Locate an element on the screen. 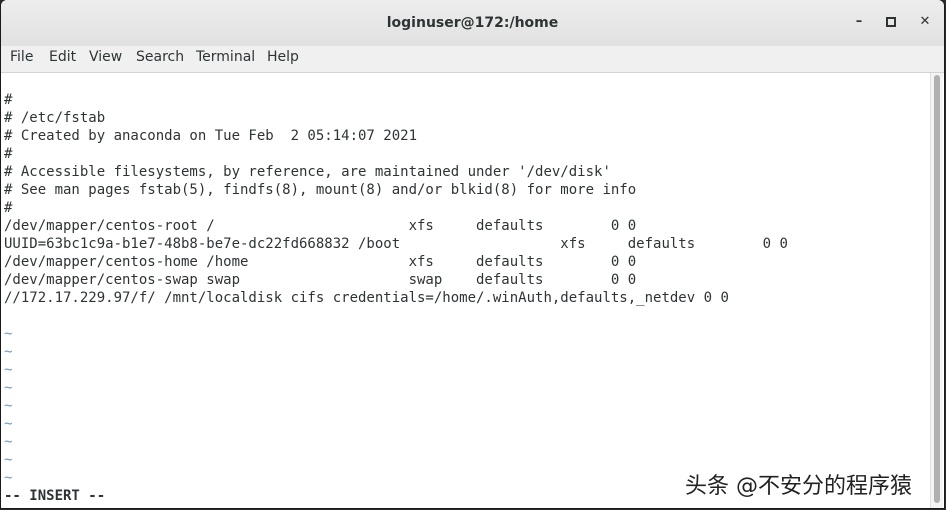 The width and height of the screenshot is (946, 510). maximize-icon is located at coordinates (891, 22).